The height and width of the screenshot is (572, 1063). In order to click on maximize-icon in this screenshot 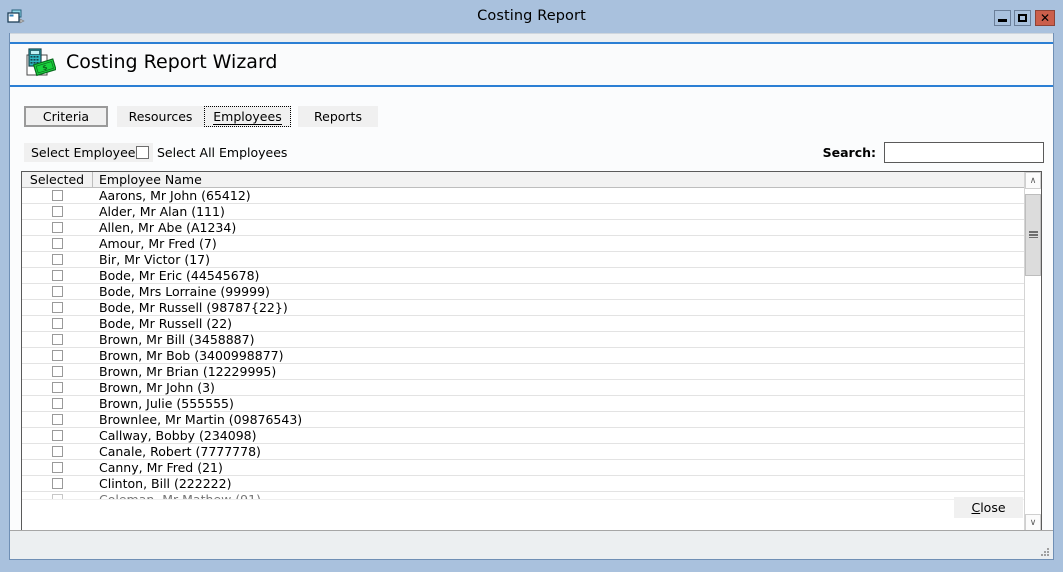, I will do `click(1022, 18)`.